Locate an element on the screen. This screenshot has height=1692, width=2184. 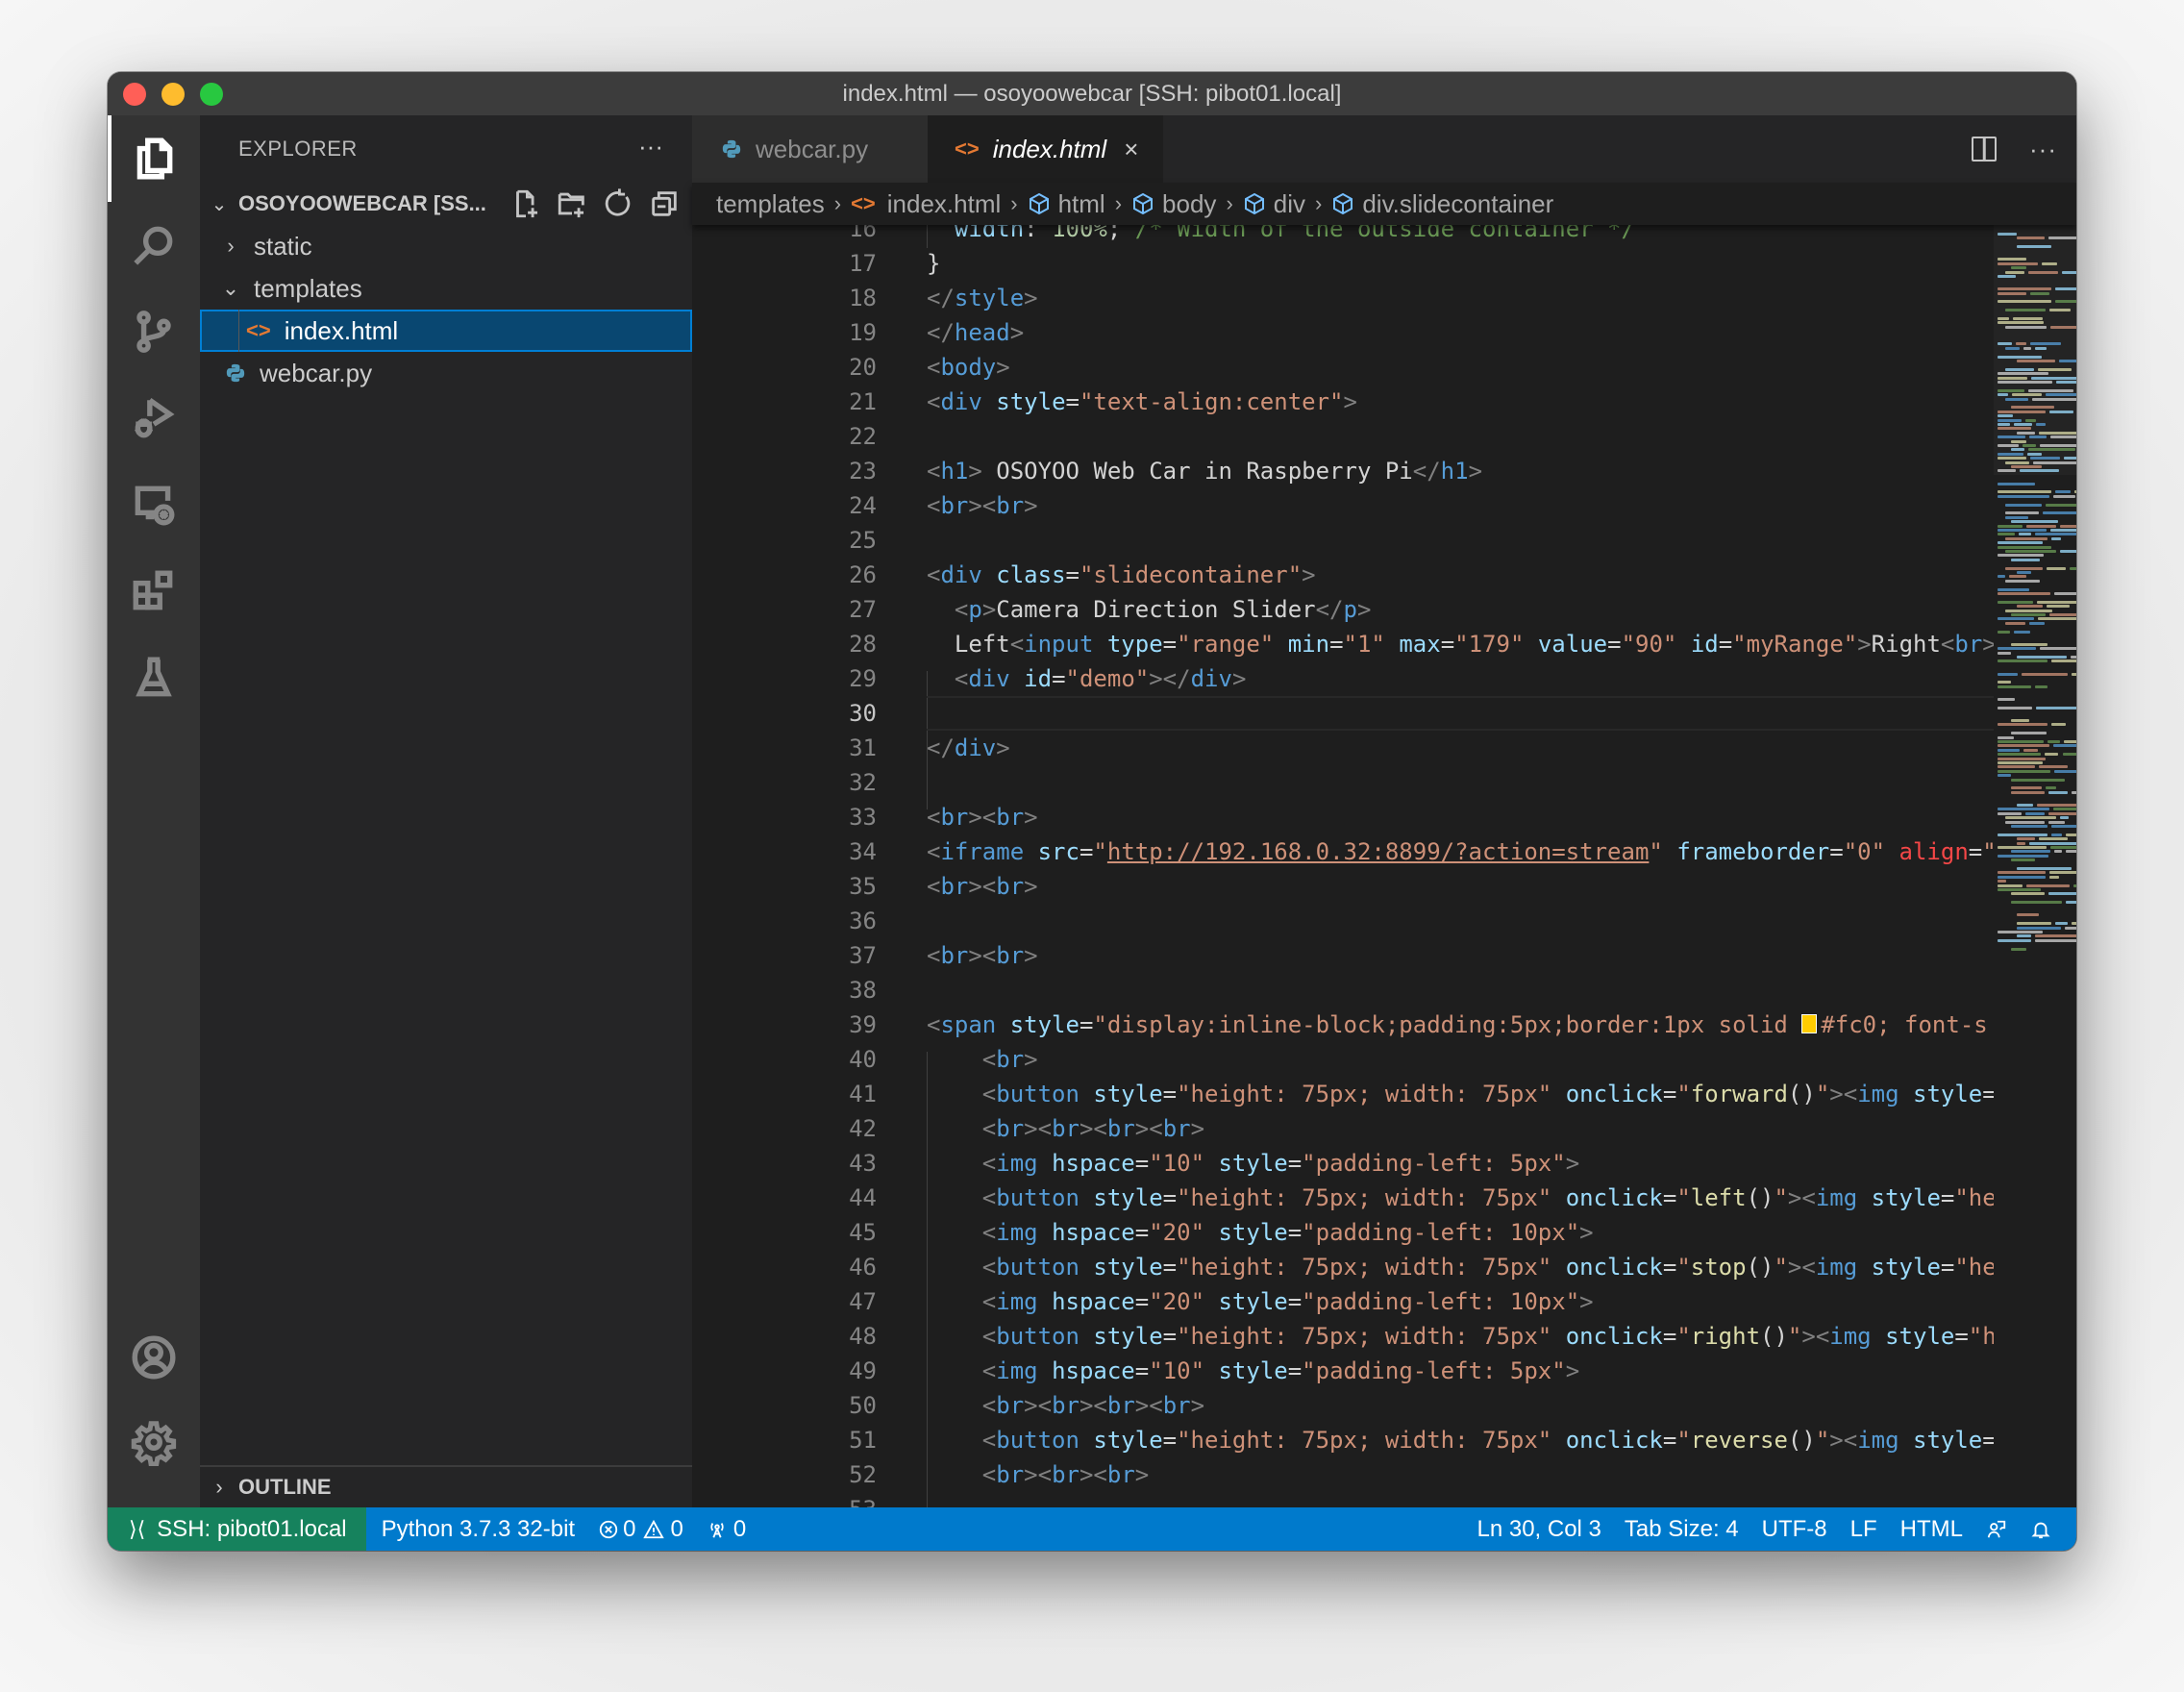
editor-more-actions-button: ··· is located at coordinates (2043, 149).